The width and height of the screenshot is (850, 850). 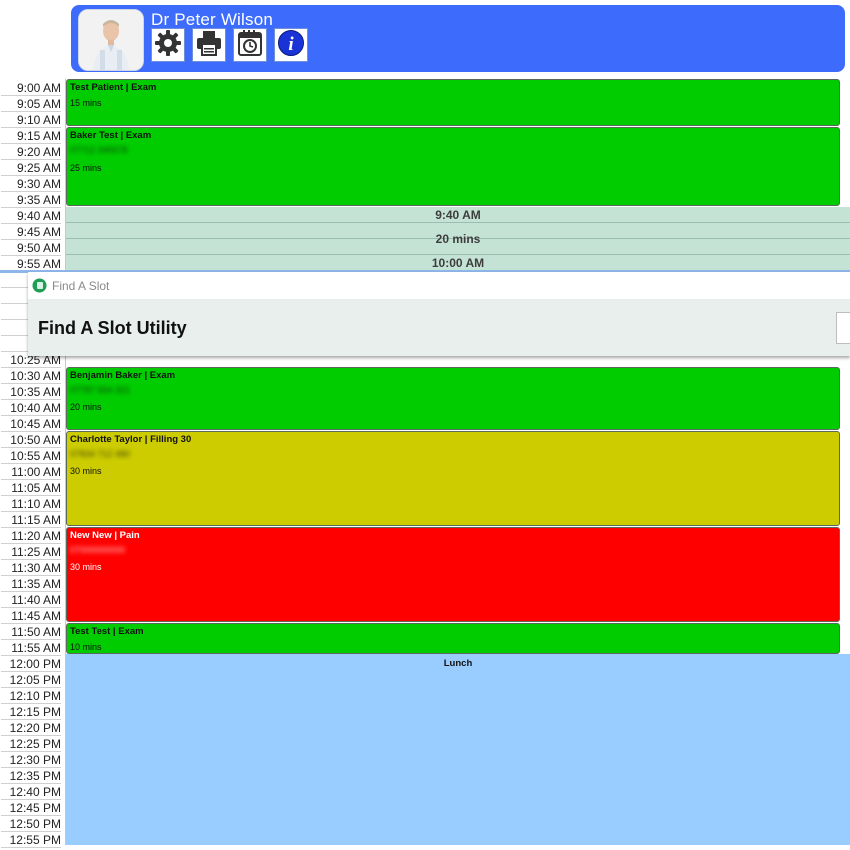 I want to click on time-label: 12:40 PM, so click(x=31, y=791).